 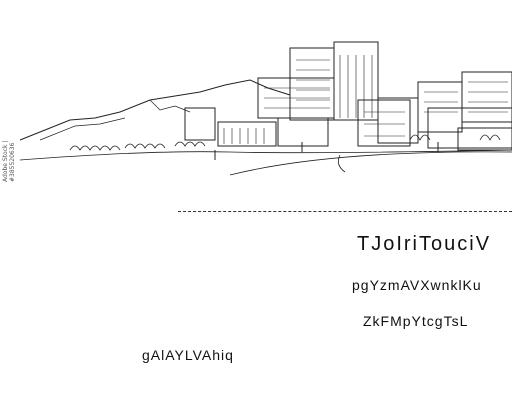 I want to click on dashed-divider, so click(x=345, y=211).